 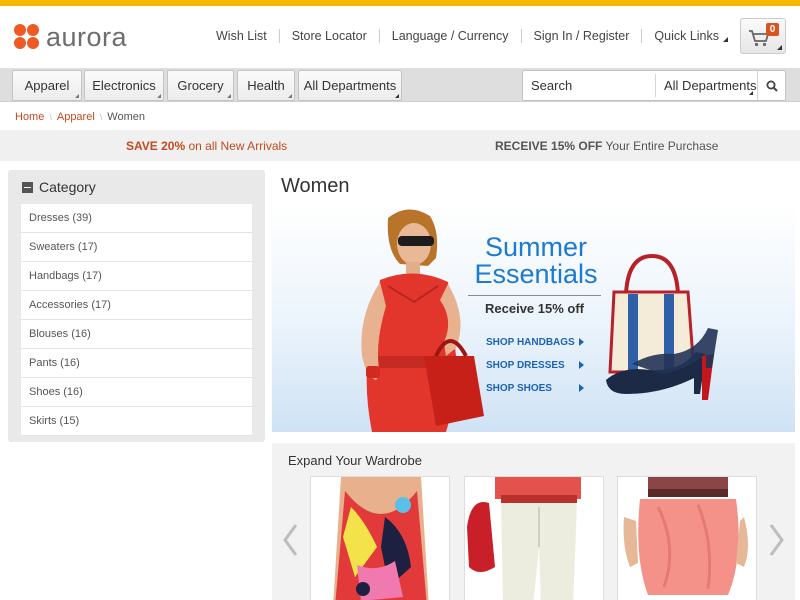 I want to click on banner-divider, so click(x=534, y=295).